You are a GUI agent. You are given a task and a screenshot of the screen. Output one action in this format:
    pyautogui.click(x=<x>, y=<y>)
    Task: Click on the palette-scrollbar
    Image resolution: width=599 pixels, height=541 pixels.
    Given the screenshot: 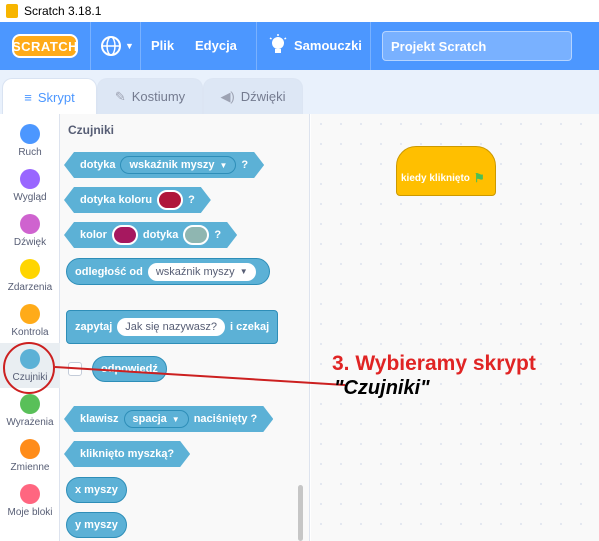 What is the action you would take?
    pyautogui.click(x=300, y=513)
    